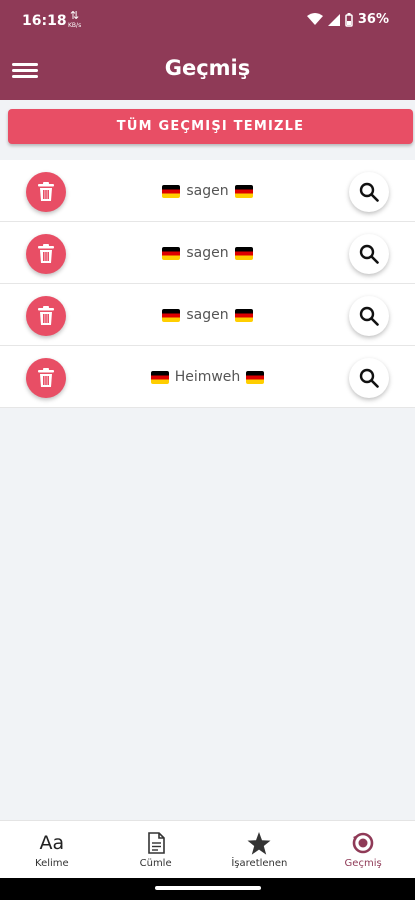  Describe the element at coordinates (52, 863) in the screenshot. I see `nav-label: Kelime` at that location.